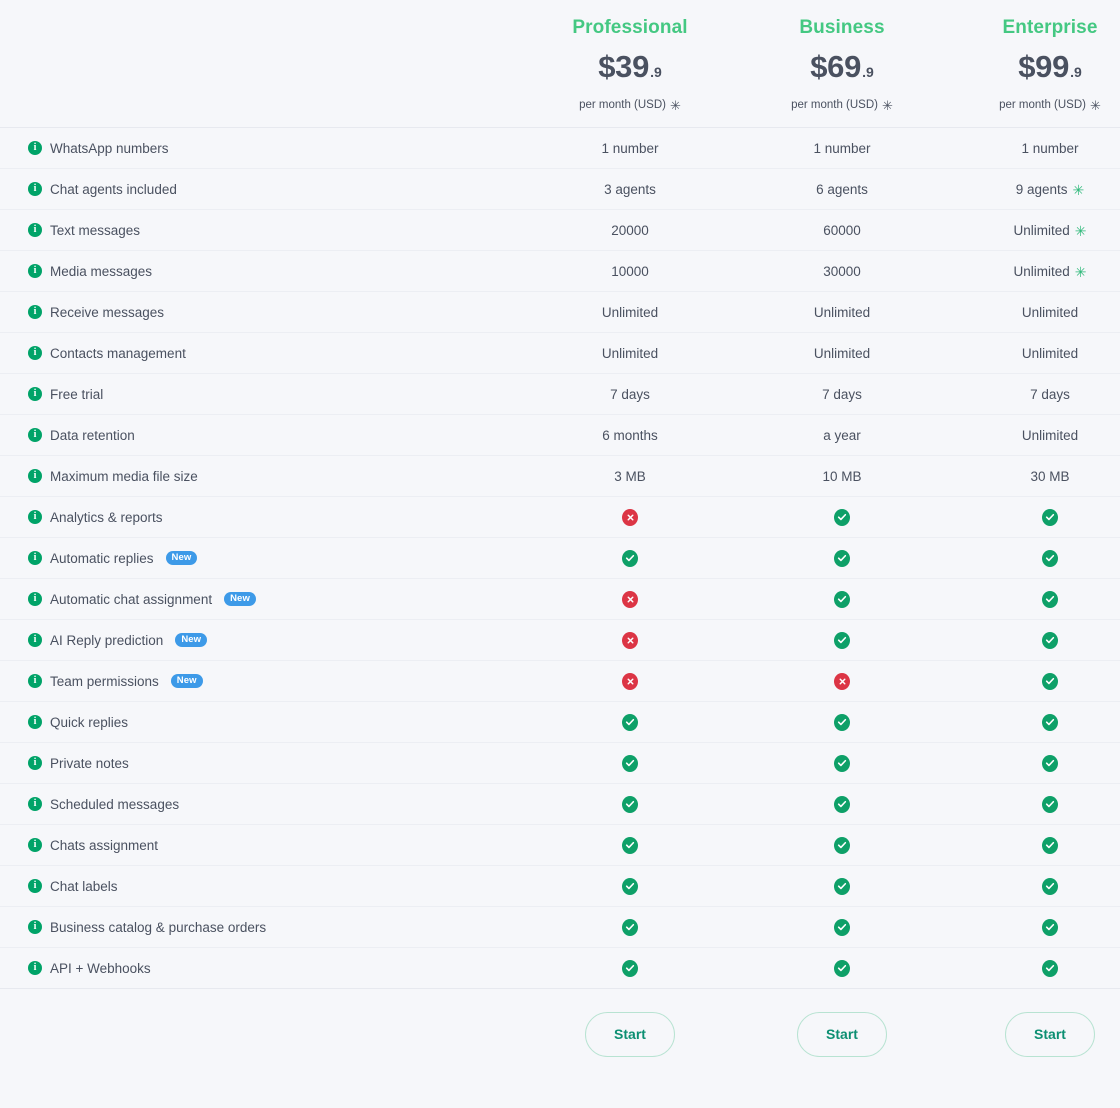 The width and height of the screenshot is (1120, 1108). Describe the element at coordinates (630, 435) in the screenshot. I see `value-text: 6 months` at that location.